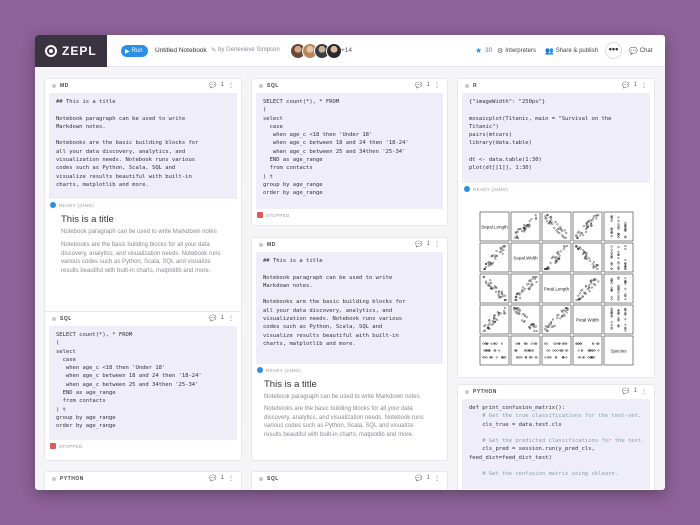  I want to click on pairs-label: Petal.Length, so click(557, 289).